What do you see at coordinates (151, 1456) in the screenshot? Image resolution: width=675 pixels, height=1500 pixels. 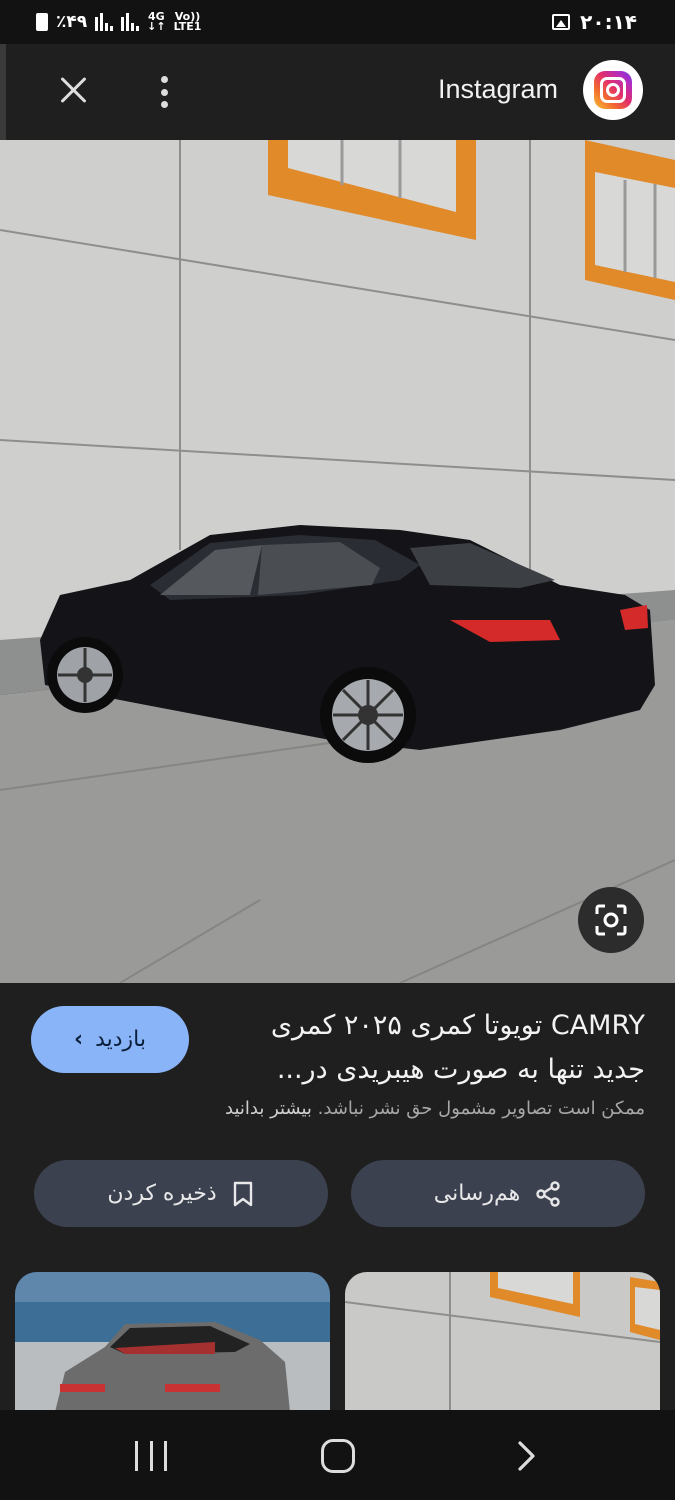 I see `recents-icon` at bounding box center [151, 1456].